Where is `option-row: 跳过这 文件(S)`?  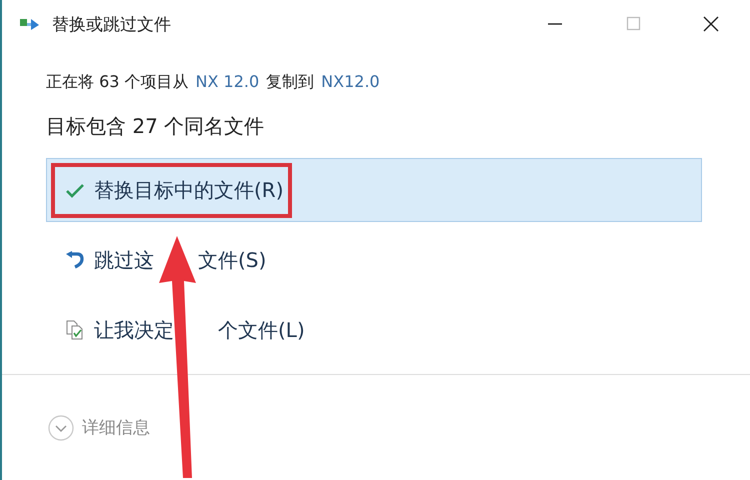
option-row: 跳过这 文件(S) is located at coordinates (374, 260).